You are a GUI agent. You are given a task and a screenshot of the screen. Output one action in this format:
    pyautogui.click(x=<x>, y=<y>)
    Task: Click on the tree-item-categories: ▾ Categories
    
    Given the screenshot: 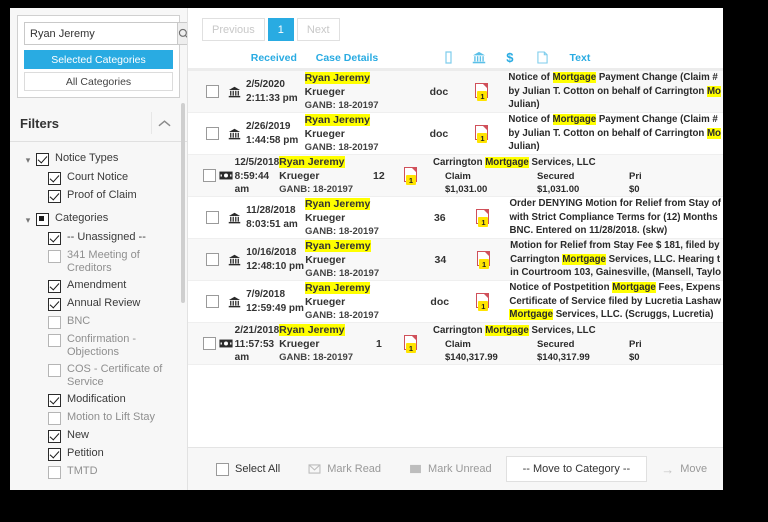 What is the action you would take?
    pyautogui.click(x=98, y=219)
    